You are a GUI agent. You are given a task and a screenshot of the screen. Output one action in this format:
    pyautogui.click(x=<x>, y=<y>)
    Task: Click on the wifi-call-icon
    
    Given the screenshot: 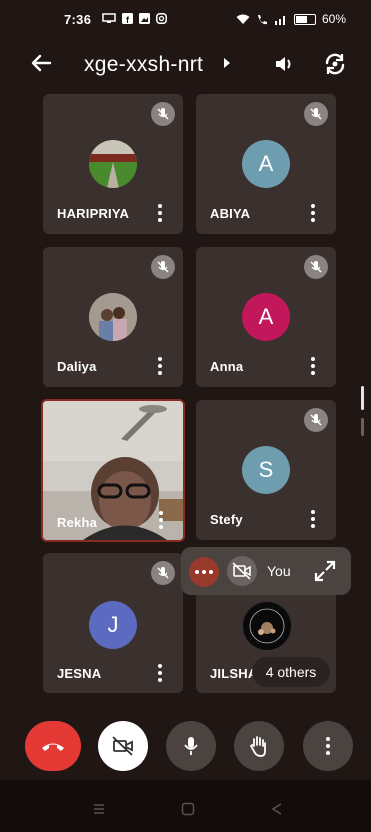 What is the action you would take?
    pyautogui.click(x=262, y=19)
    